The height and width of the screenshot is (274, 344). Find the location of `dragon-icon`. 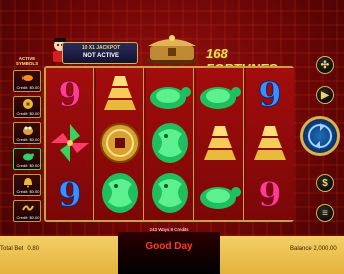

dragon-icon is located at coordinates (28, 208).